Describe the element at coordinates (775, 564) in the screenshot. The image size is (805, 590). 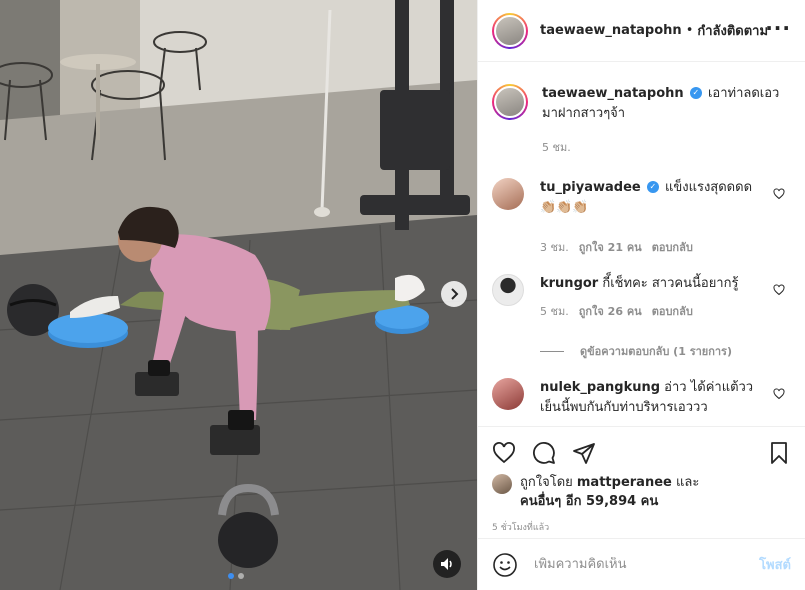
I see `post-comment-button: โพสต์` at that location.